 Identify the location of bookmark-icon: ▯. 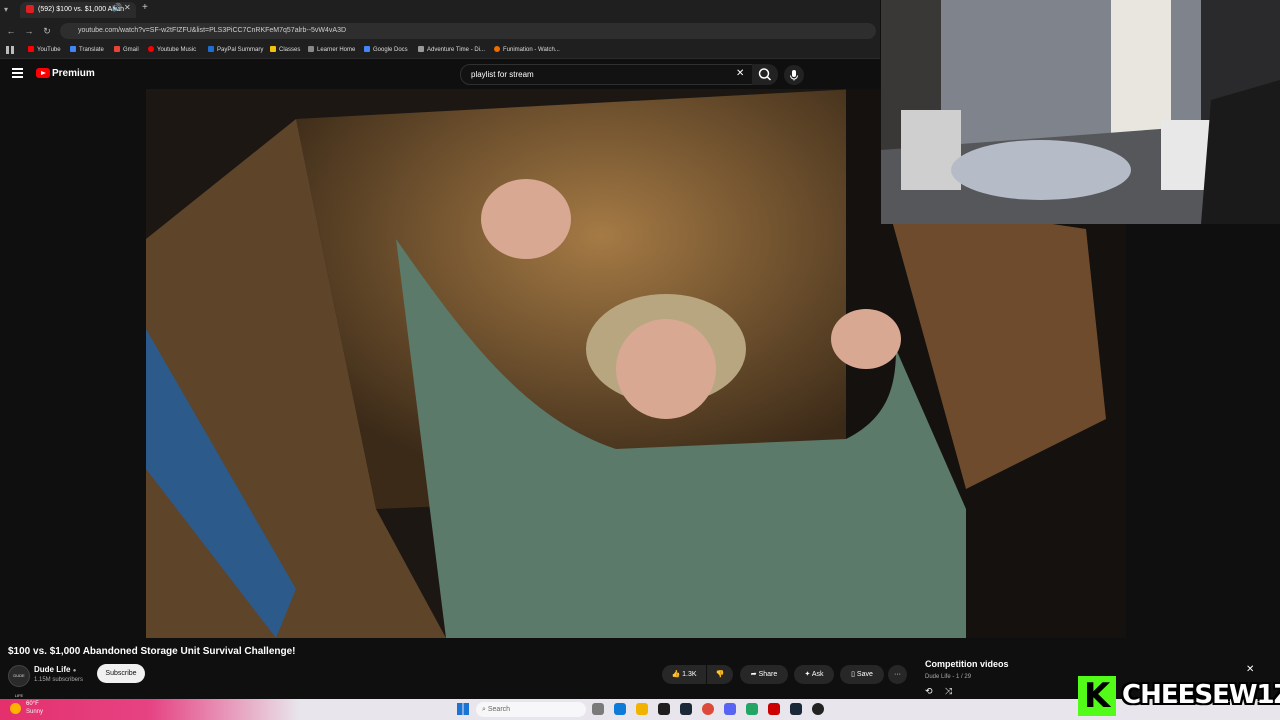
(853, 674).